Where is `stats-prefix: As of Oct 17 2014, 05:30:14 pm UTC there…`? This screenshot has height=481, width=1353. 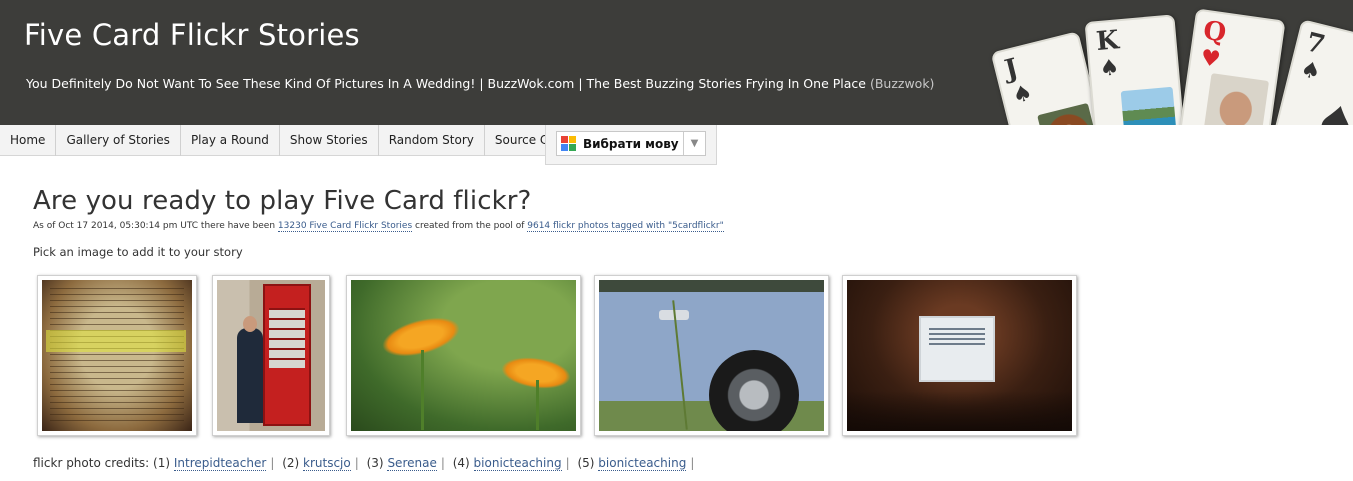 stats-prefix: As of Oct 17 2014, 05:30:14 pm UTC there… is located at coordinates (154, 226).